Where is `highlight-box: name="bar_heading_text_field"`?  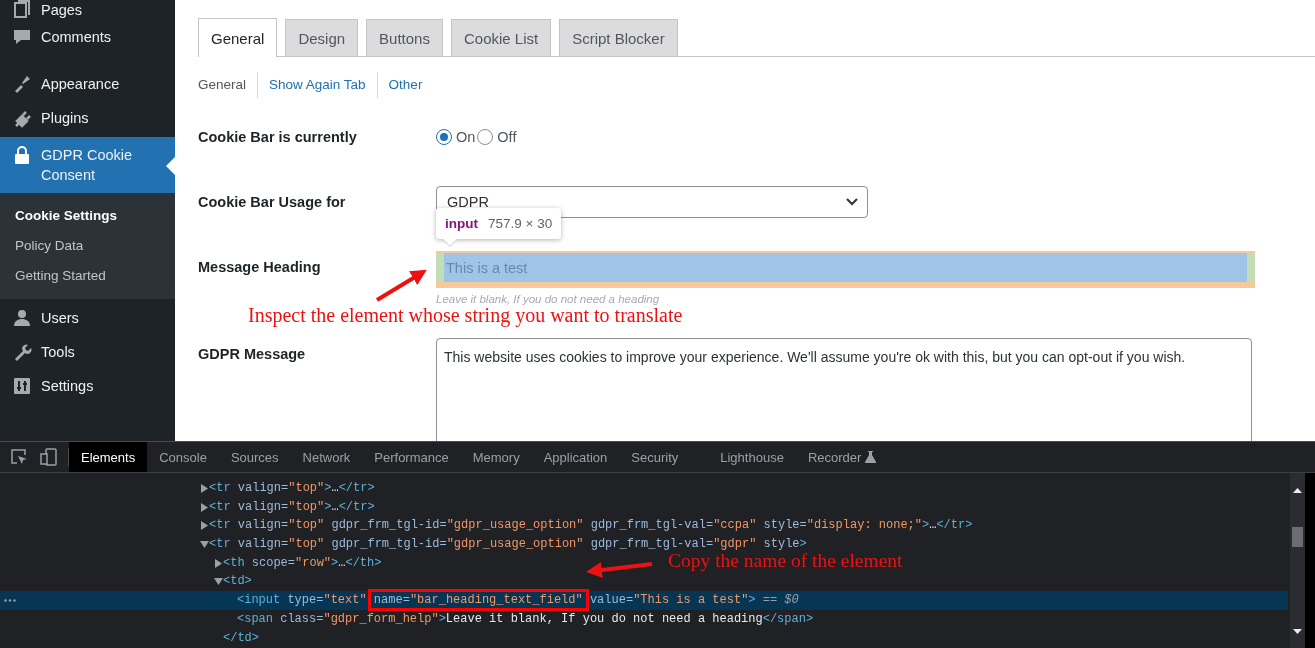
highlight-box: name="bar_heading_text_field" is located at coordinates (478, 600).